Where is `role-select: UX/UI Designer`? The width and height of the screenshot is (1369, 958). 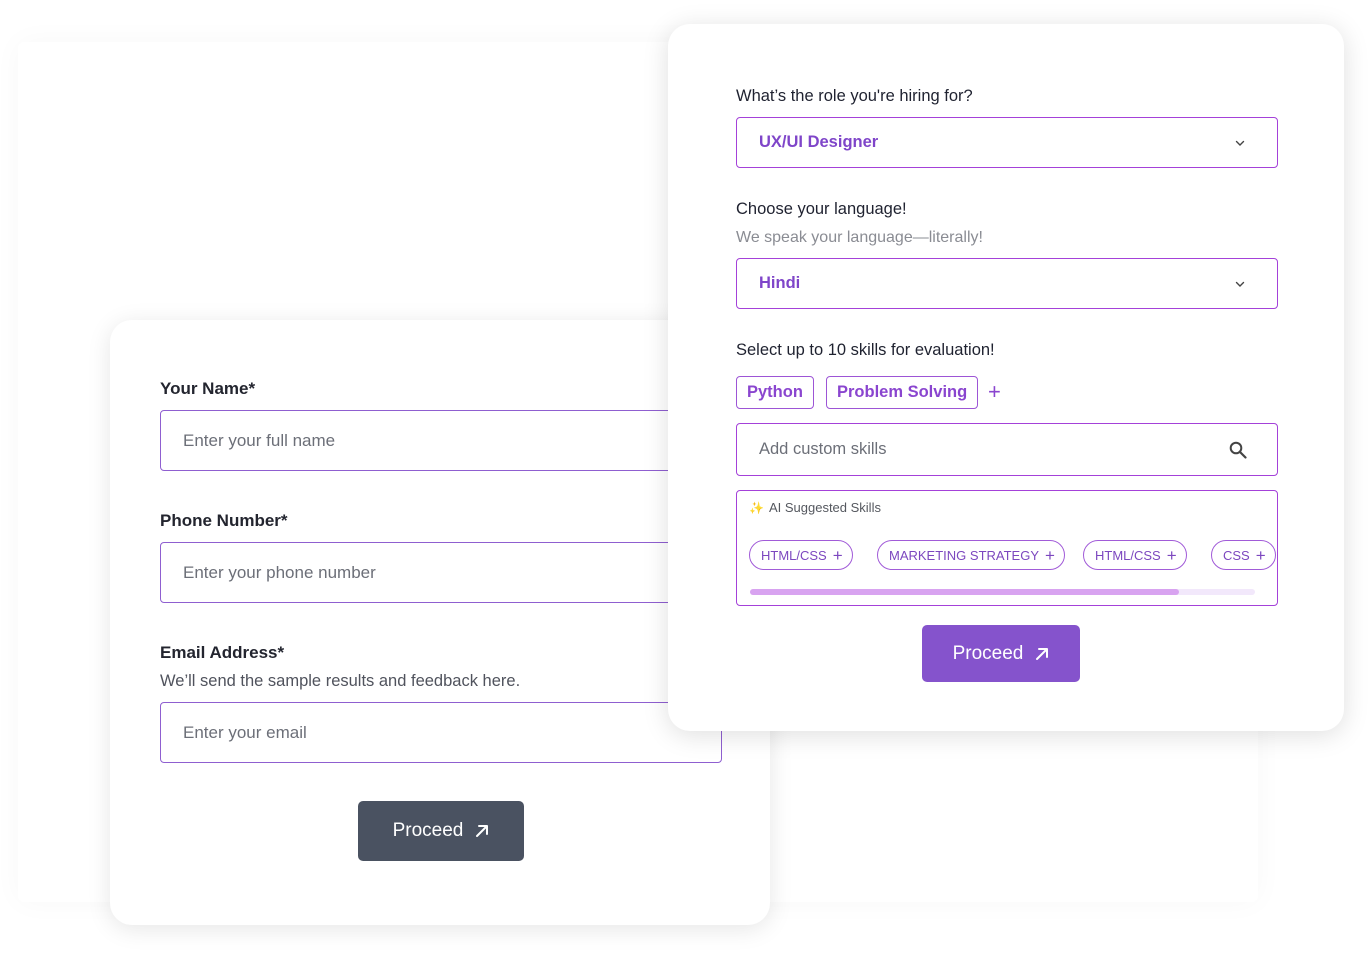 role-select: UX/UI Designer is located at coordinates (1007, 142).